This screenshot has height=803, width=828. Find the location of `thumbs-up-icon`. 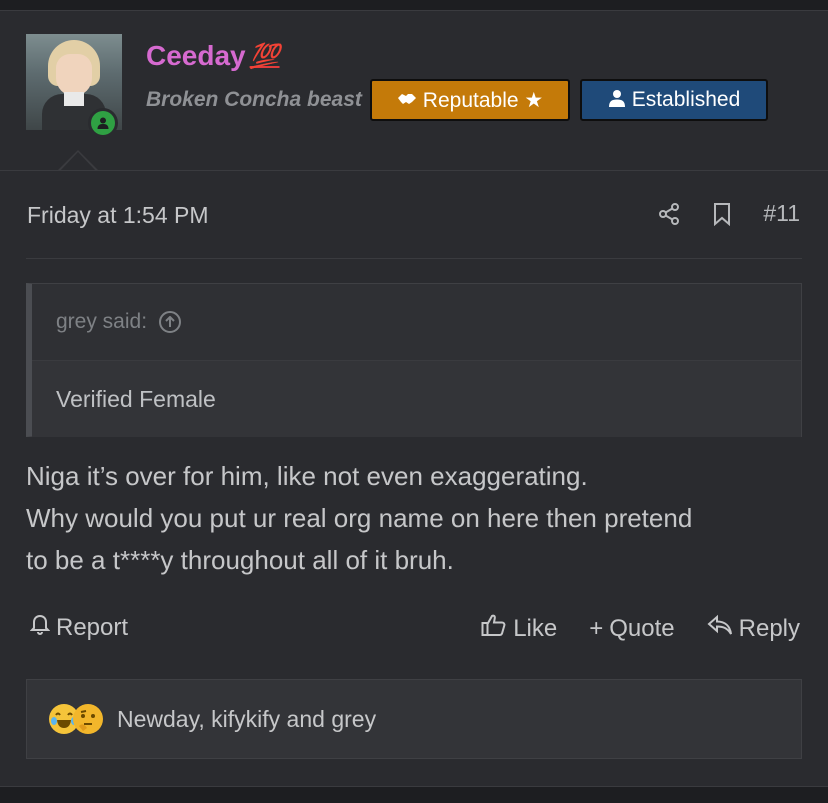

thumbs-up-icon is located at coordinates (494, 628).